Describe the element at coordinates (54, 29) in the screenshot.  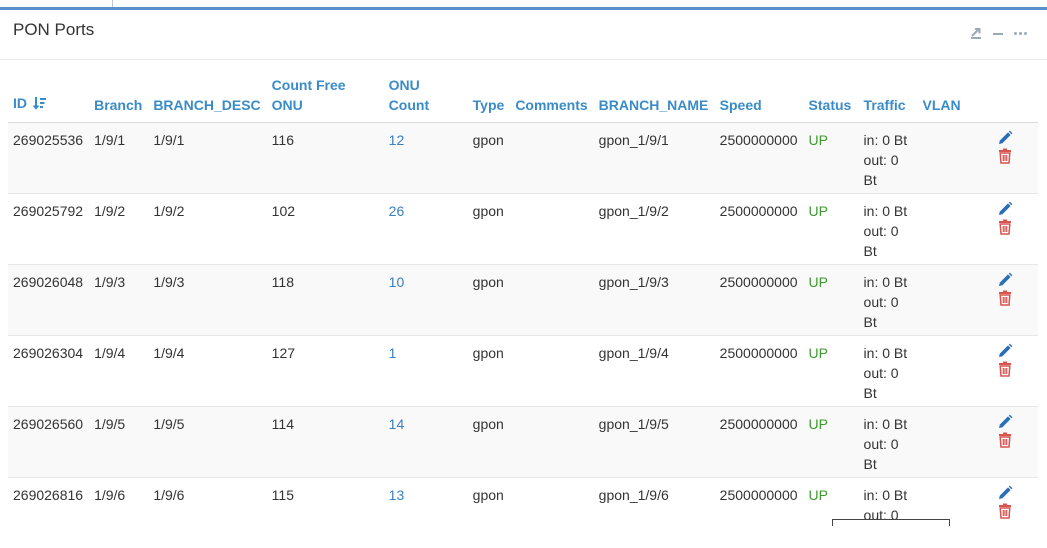
I see `panel-title: PON Ports` at that location.